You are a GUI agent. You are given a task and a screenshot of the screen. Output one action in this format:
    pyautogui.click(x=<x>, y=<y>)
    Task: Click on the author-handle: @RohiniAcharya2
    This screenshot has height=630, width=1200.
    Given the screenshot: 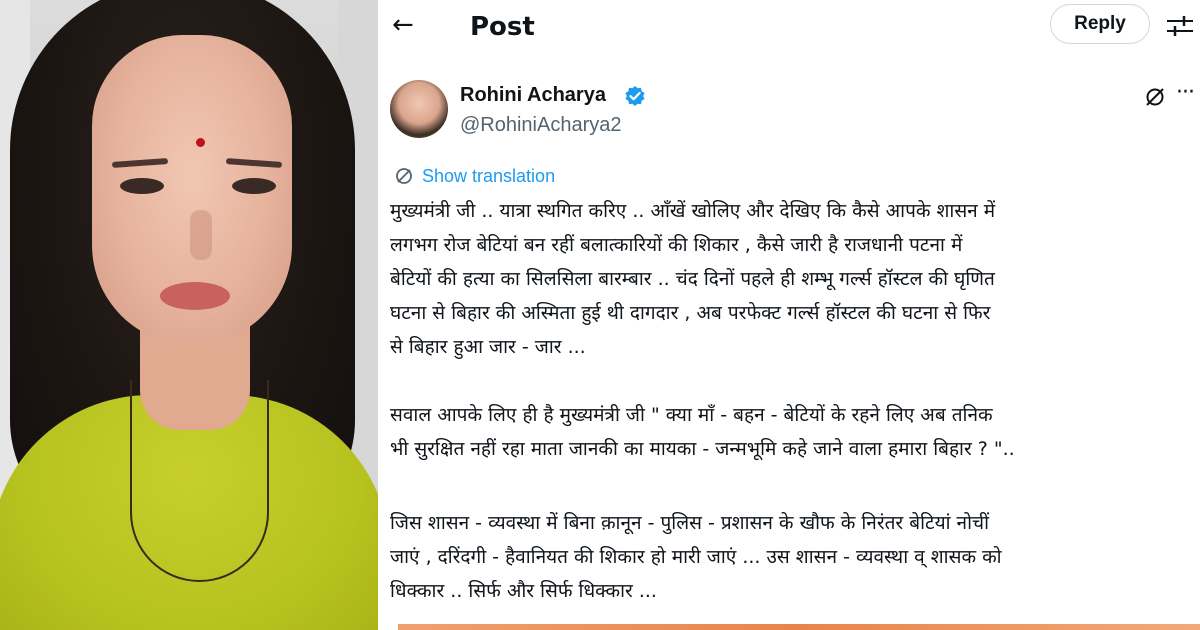 What is the action you would take?
    pyautogui.click(x=541, y=125)
    